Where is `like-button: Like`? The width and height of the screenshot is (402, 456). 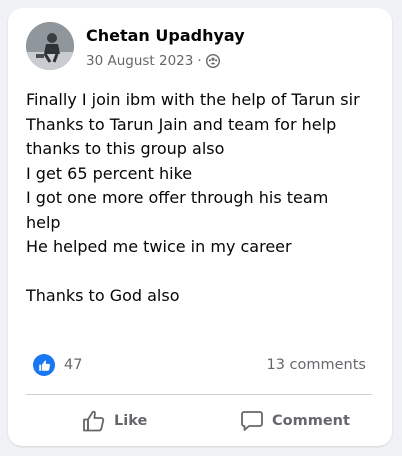
like-button: Like is located at coordinates (114, 421).